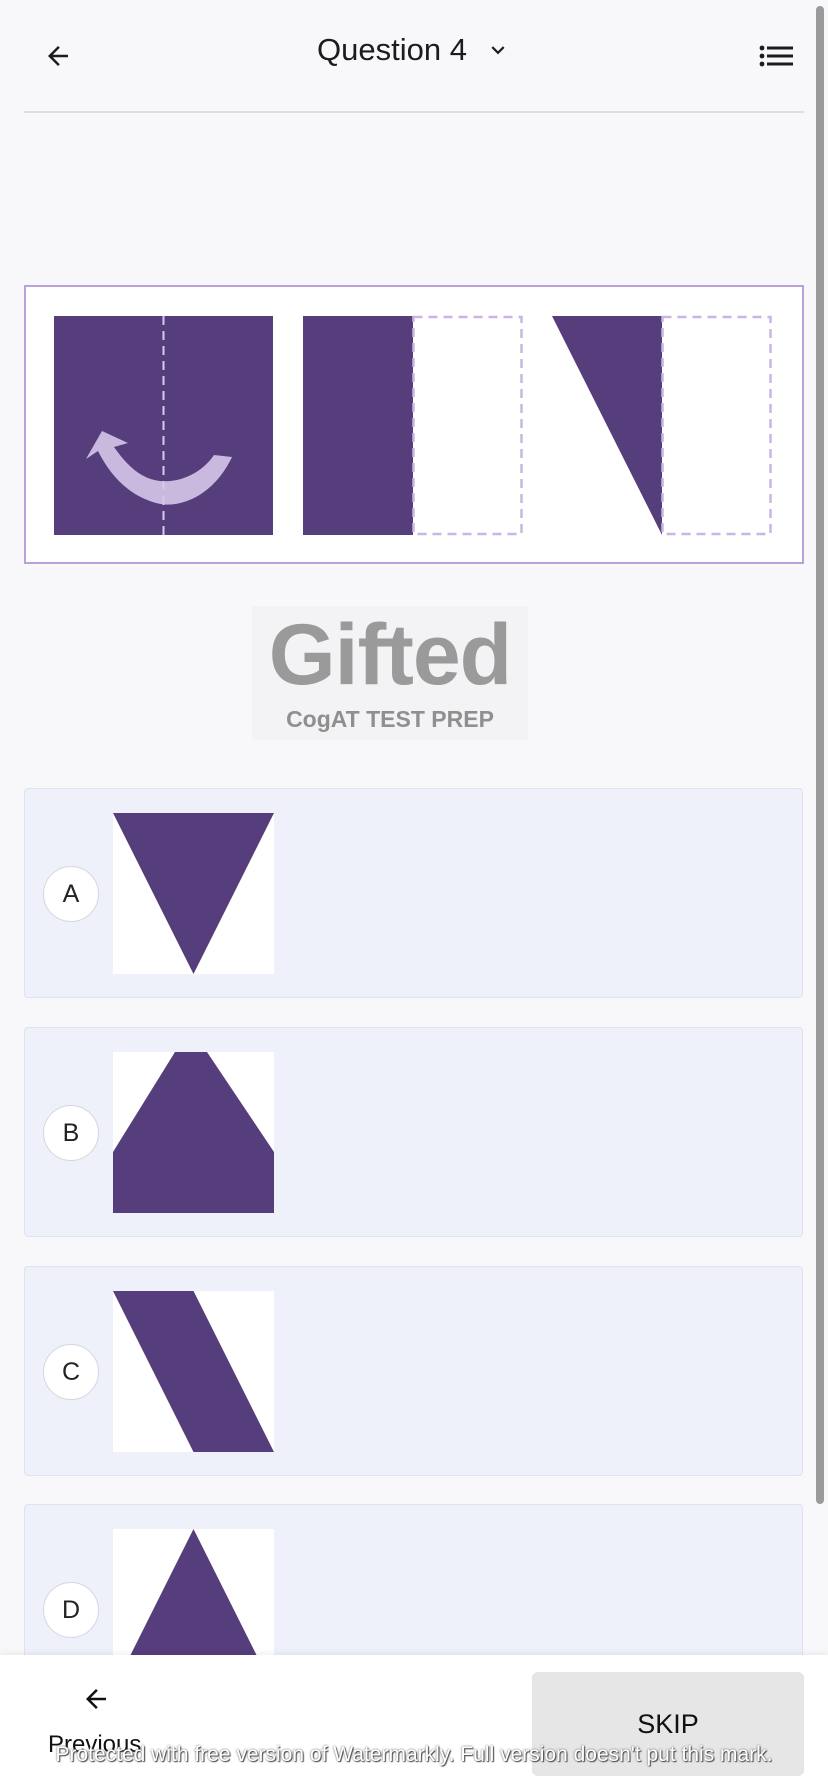 Image resolution: width=828 pixels, height=1792 pixels. I want to click on scrollbar, so click(820, 755).